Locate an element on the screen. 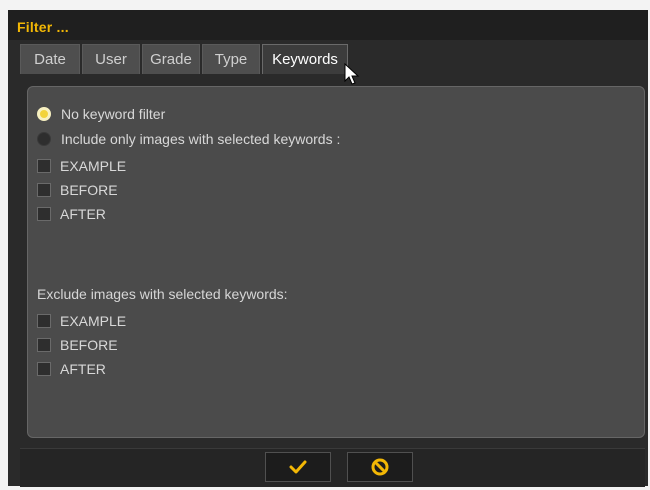 This screenshot has height=490, width=650. cancel-icon is located at coordinates (380, 467).